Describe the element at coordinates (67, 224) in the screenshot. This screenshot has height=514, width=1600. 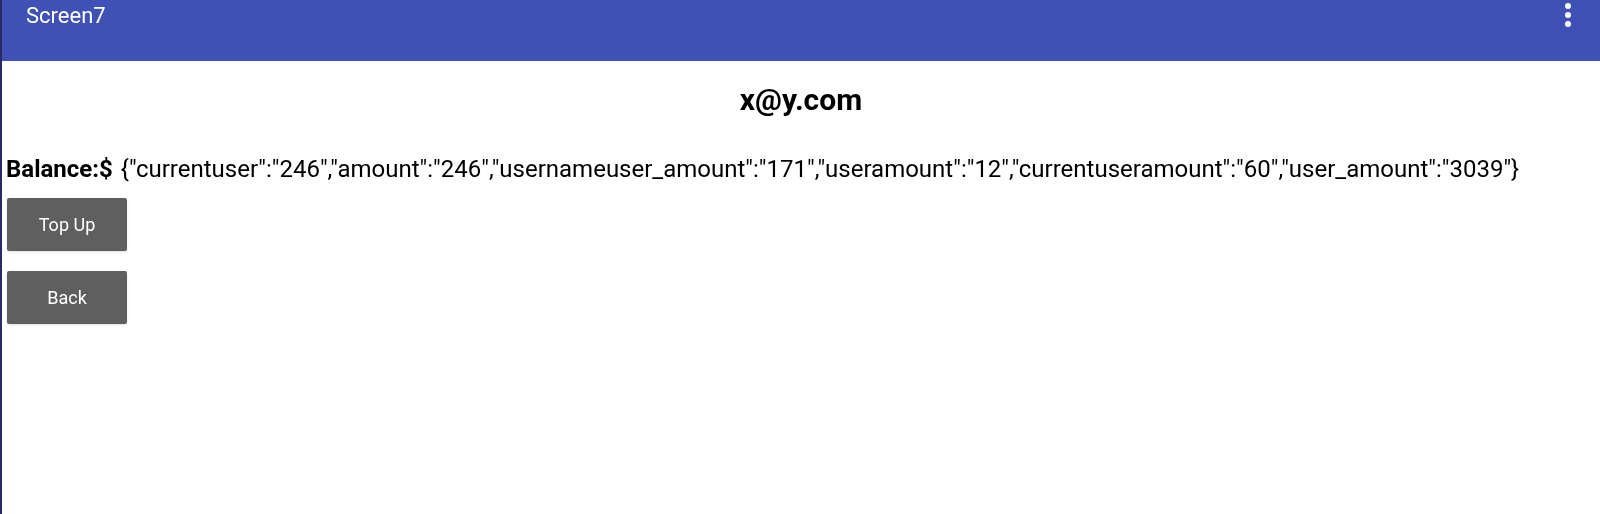
I see `action-button: Top Up` at that location.